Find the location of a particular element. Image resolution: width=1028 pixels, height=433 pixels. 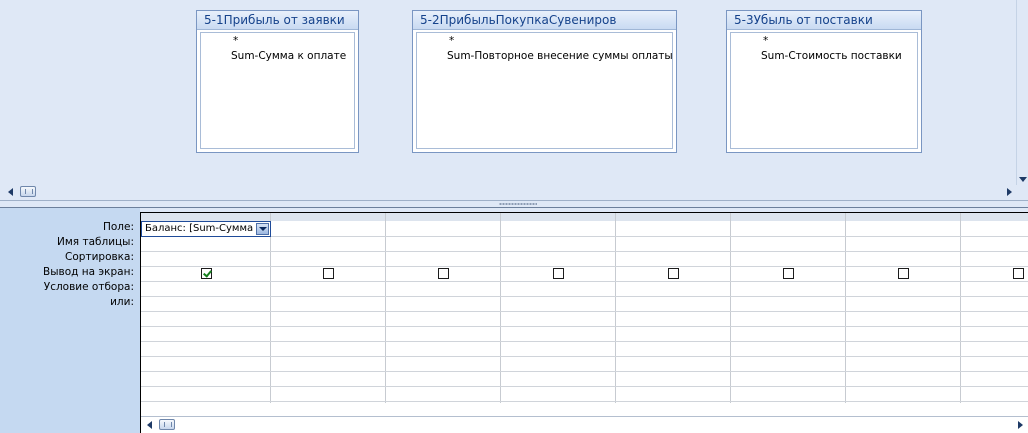

row-label-table-name: Имя таблицы: is located at coordinates (95, 242).